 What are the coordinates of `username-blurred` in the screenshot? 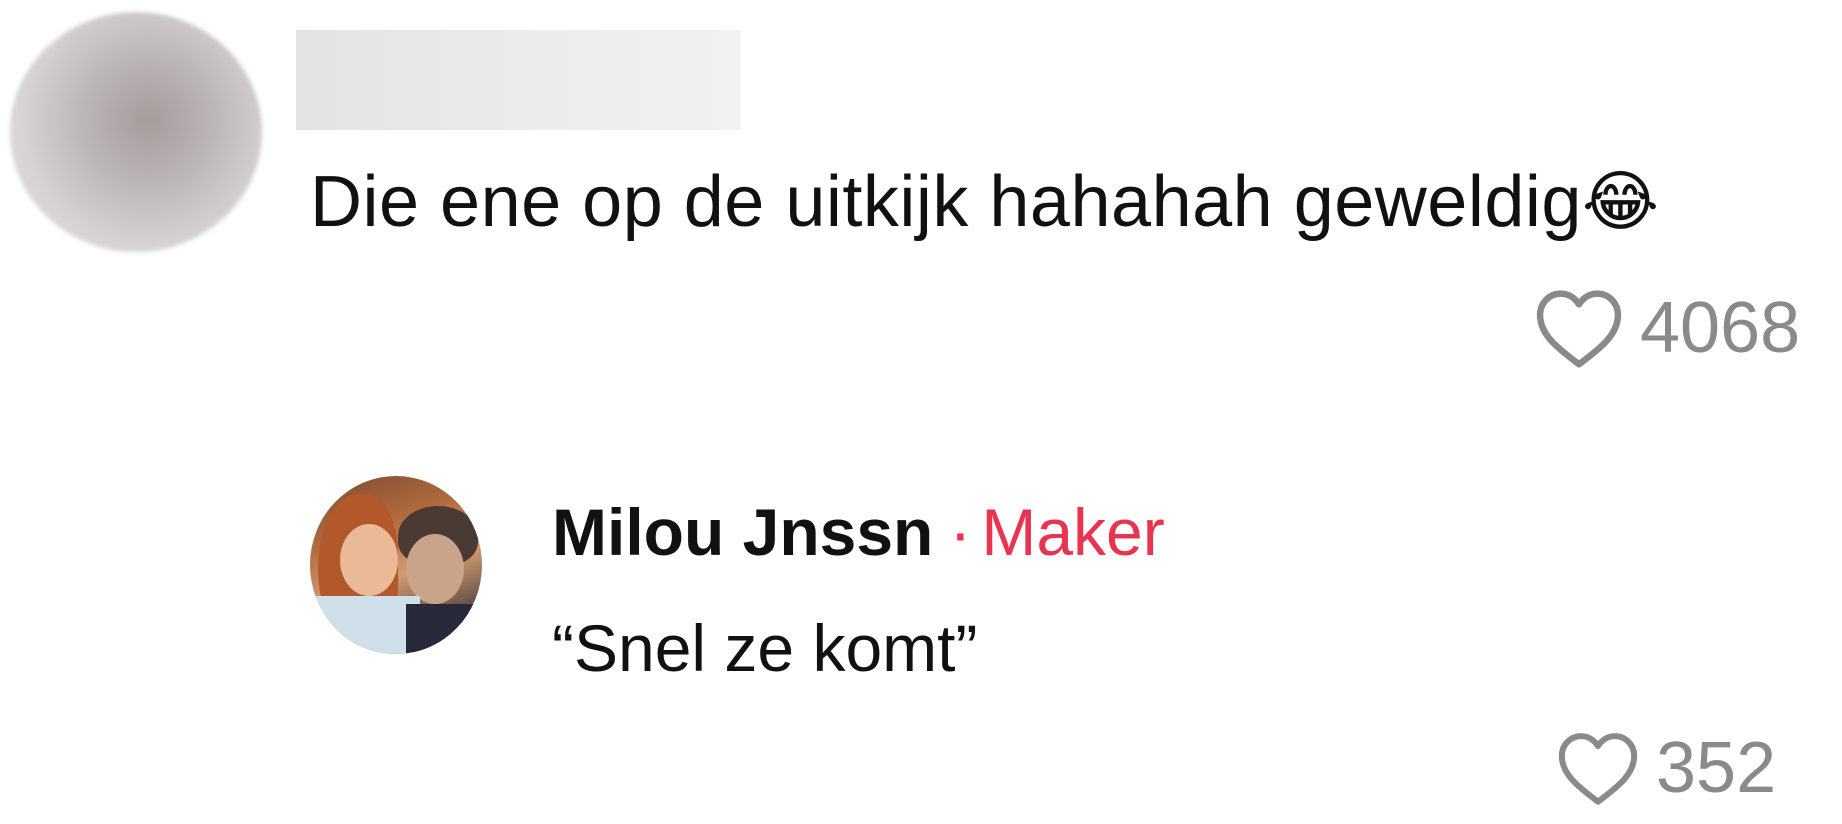 It's located at (518, 80).